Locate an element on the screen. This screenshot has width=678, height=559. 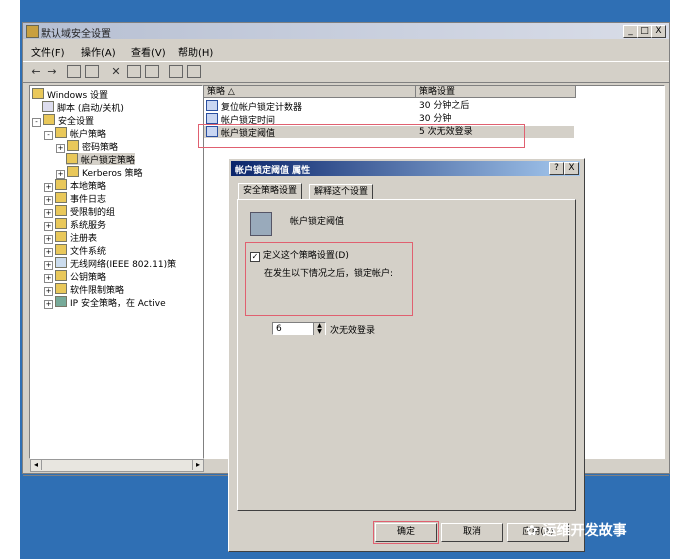
threshold-value: 6 is located at coordinates (279, 329).